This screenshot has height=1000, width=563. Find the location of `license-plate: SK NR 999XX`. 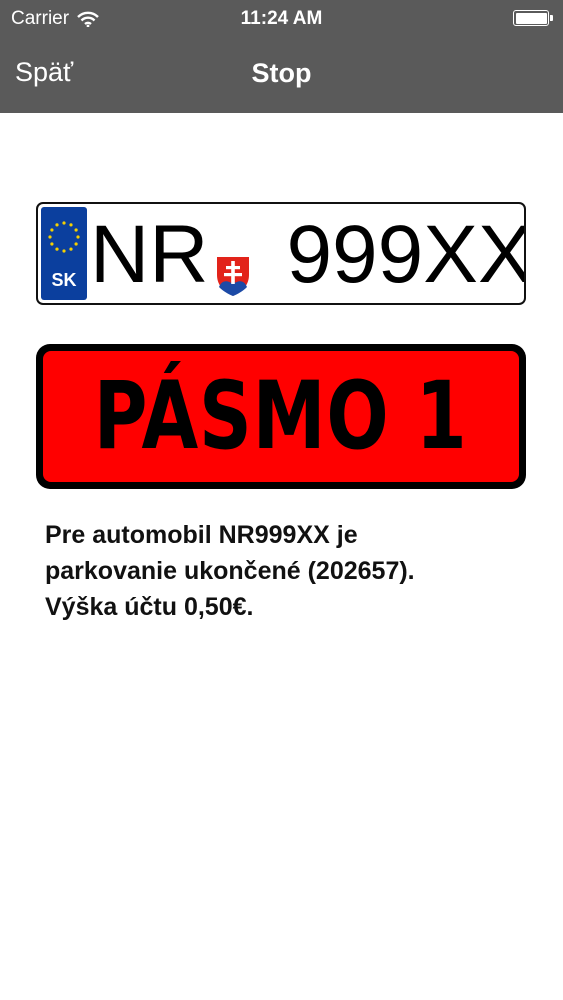

license-plate: SK NR 999XX is located at coordinates (281, 253).